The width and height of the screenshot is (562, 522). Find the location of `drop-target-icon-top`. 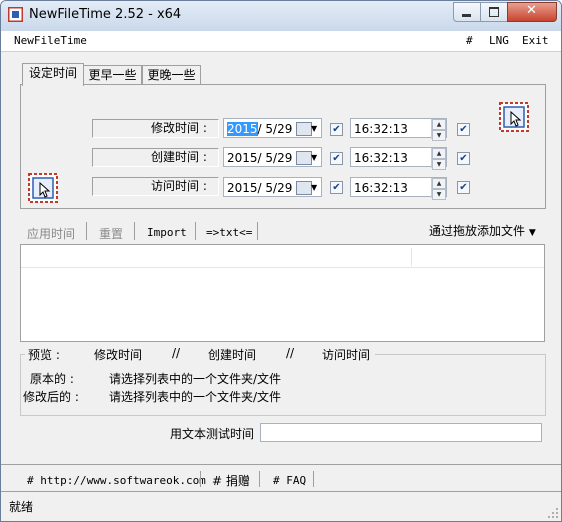

drop-target-icon-top is located at coordinates (514, 117).